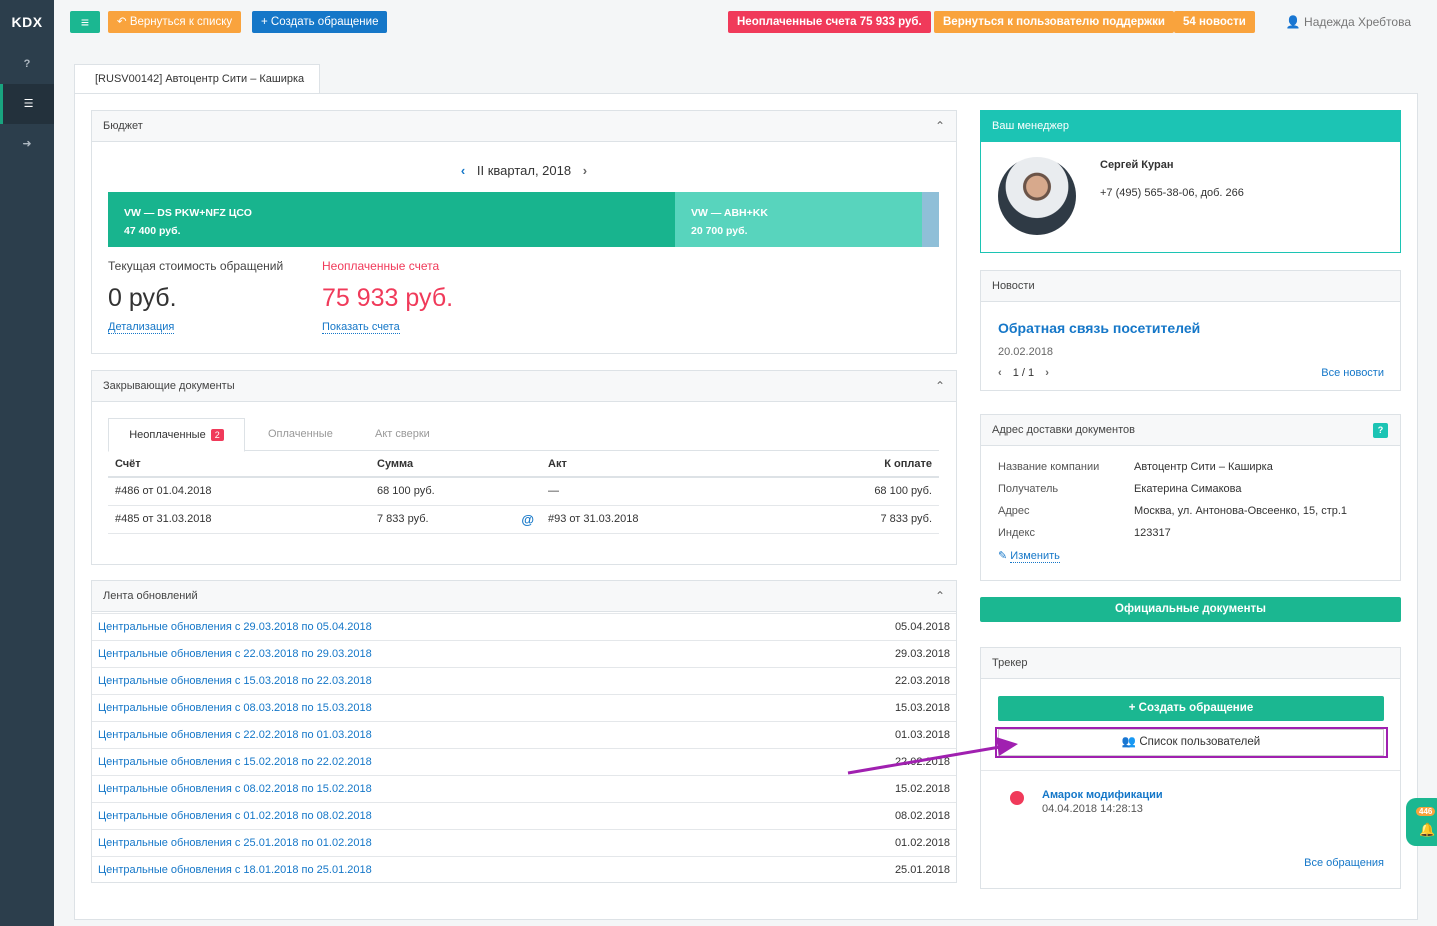 Image resolution: width=1437 pixels, height=926 pixels. I want to click on notification-count-badge: 446, so click(1426, 811).